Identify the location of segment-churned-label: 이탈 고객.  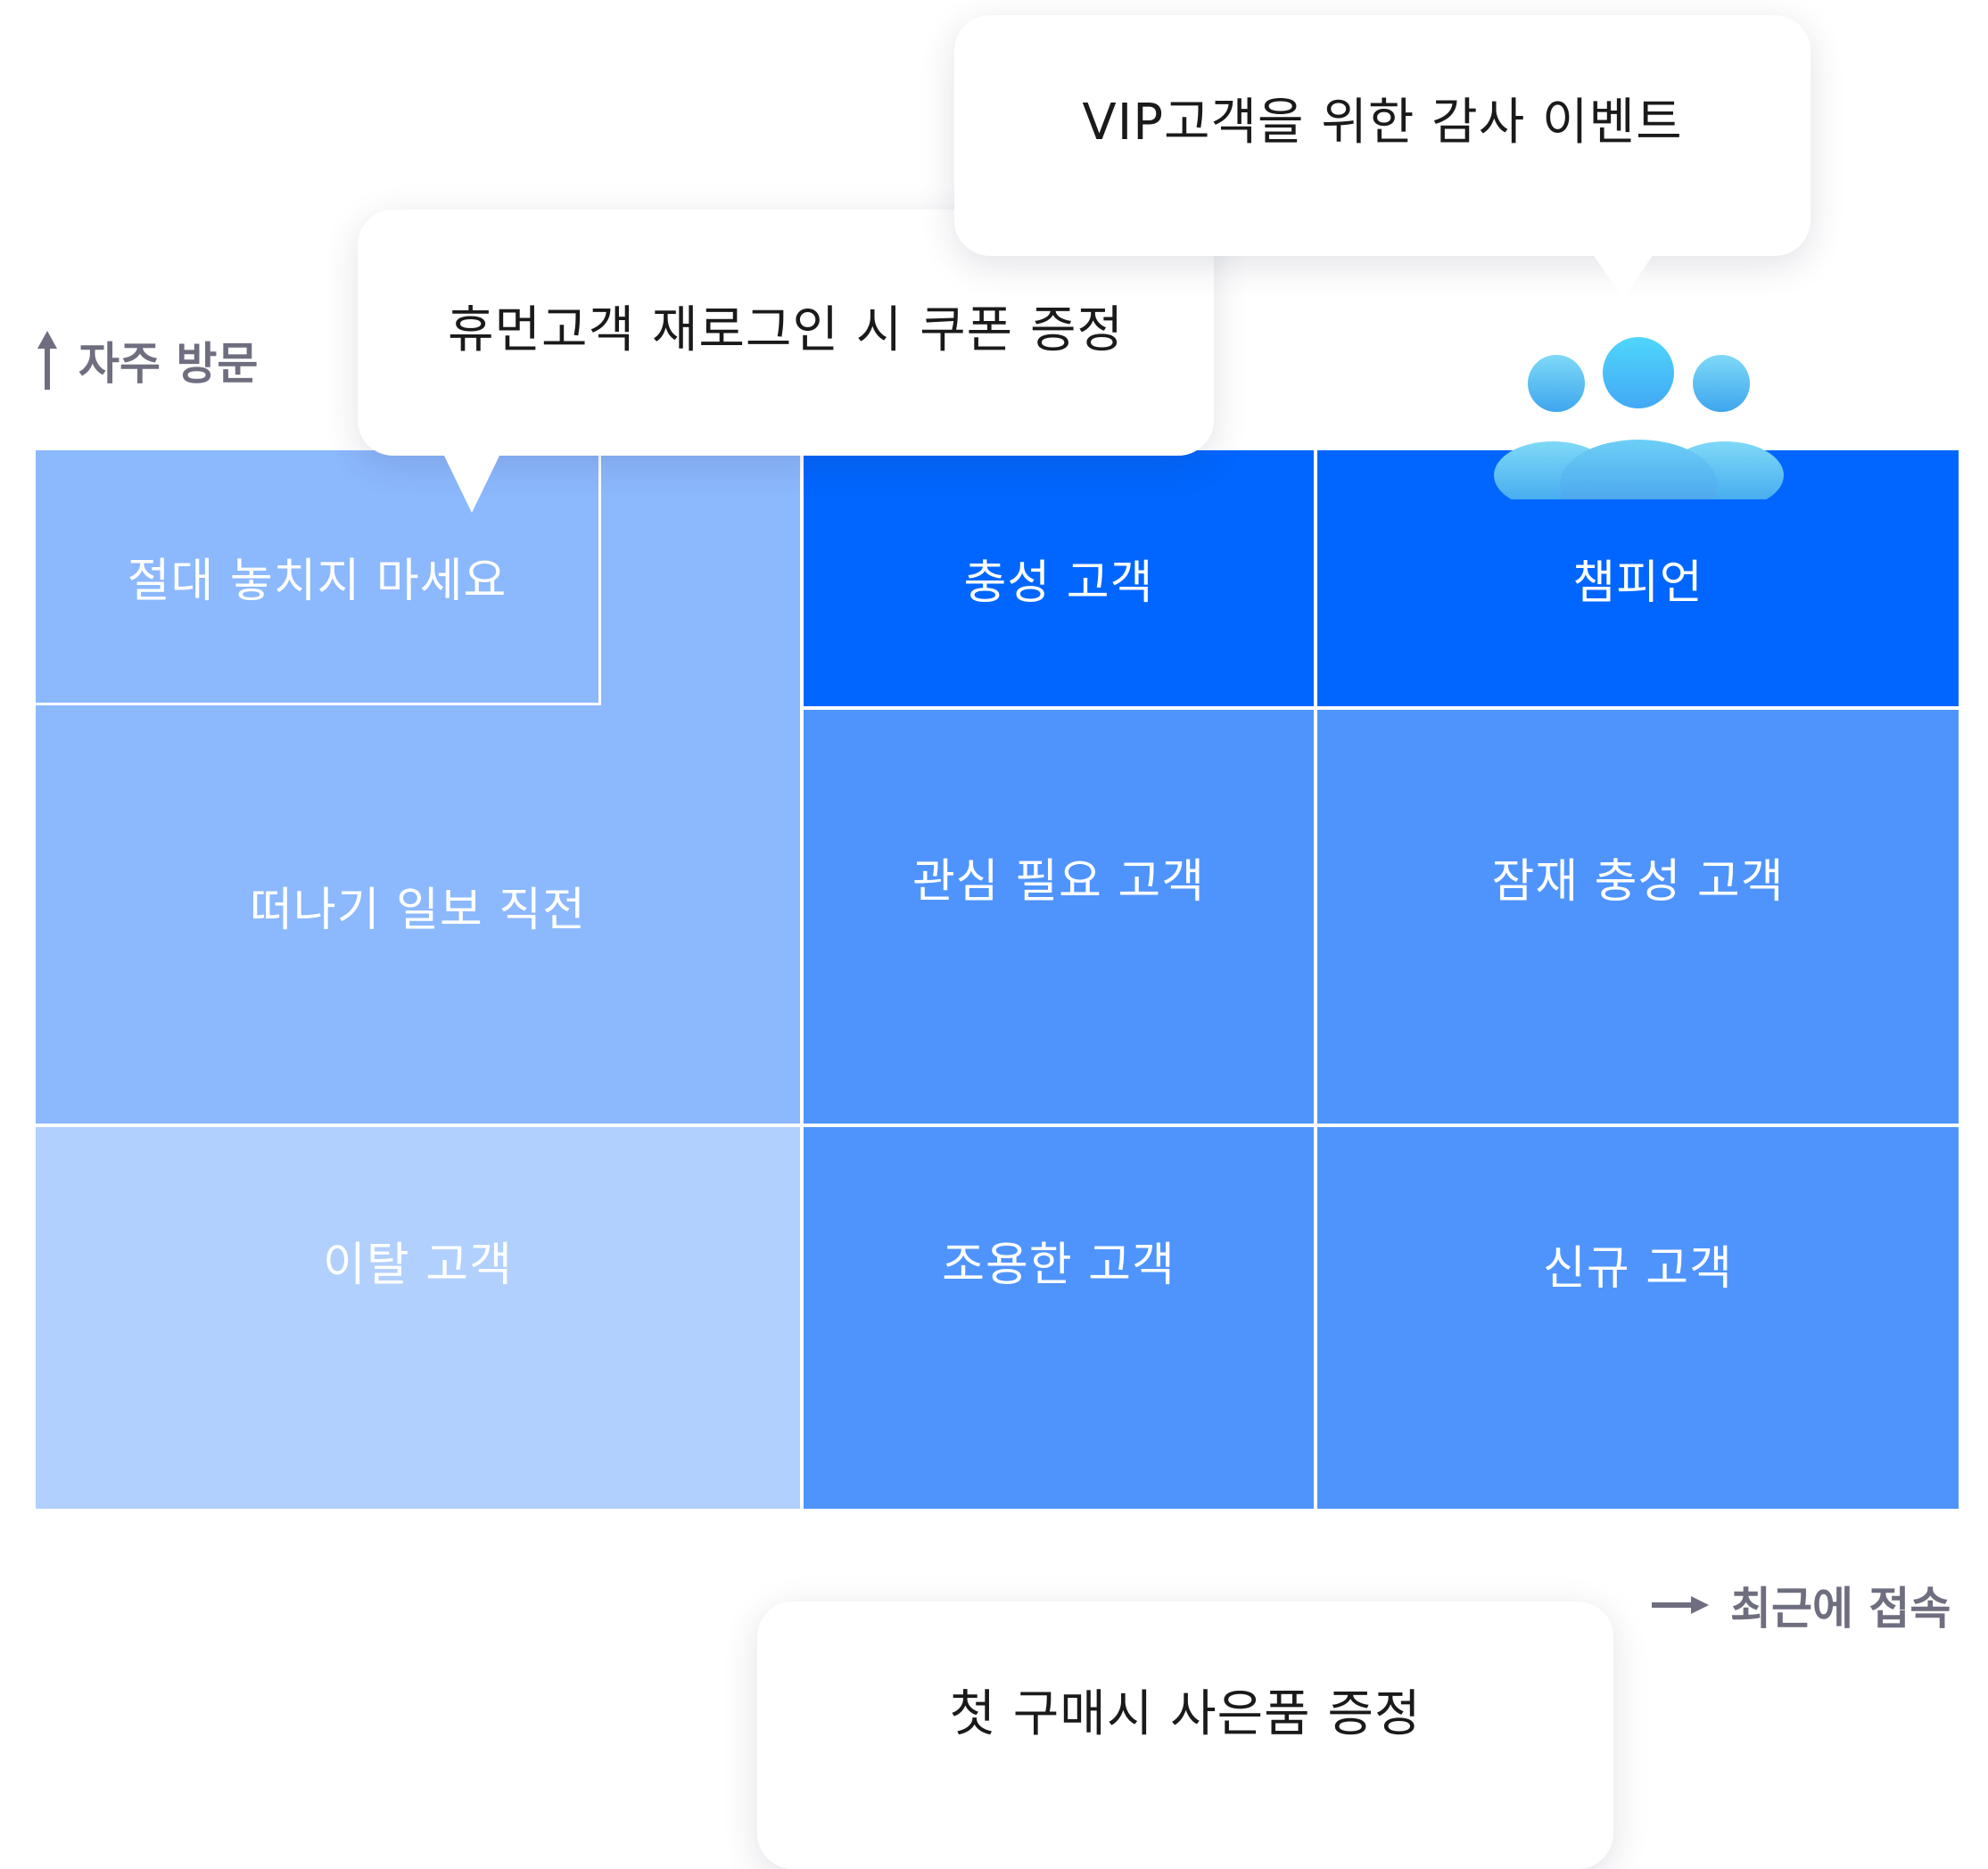
(418, 1265).